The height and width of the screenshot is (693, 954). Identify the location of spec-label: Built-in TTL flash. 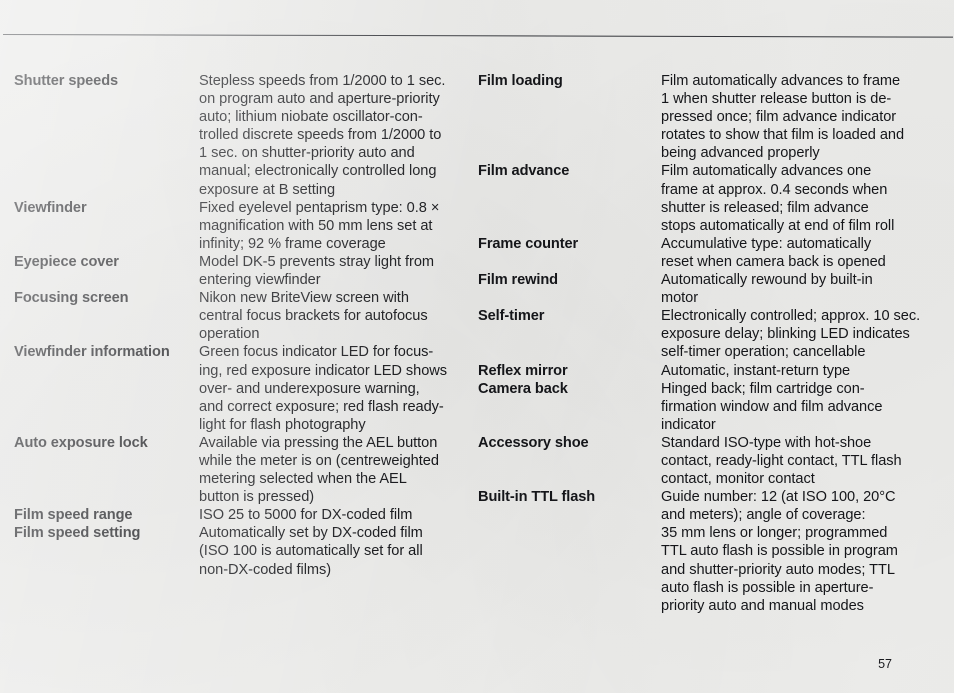
(537, 497).